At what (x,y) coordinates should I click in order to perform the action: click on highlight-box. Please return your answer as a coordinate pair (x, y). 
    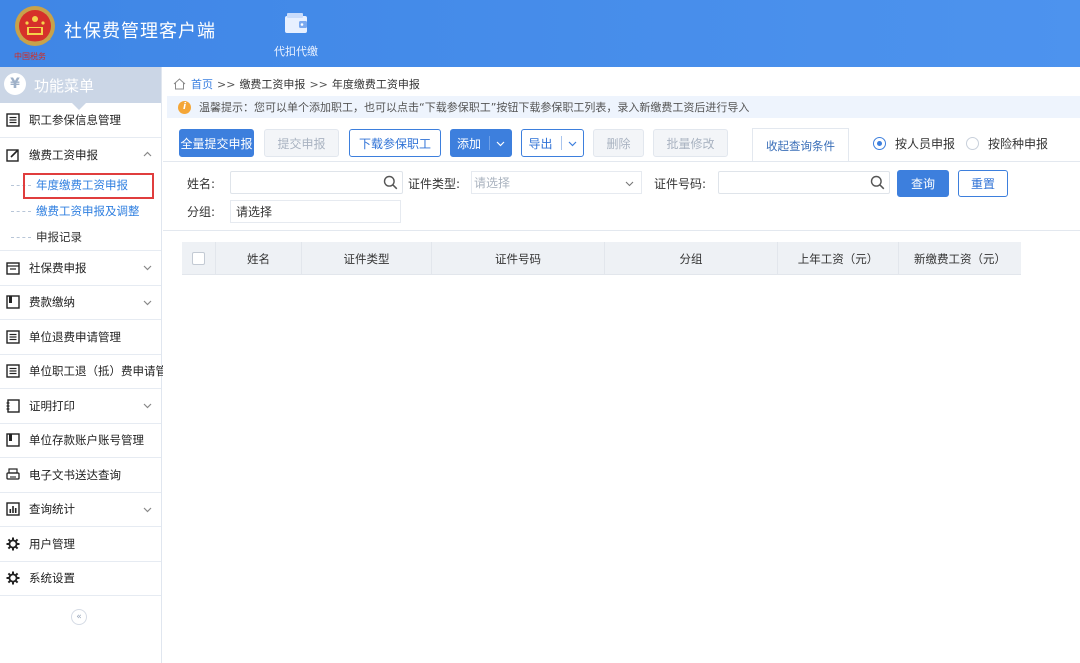
    Looking at the image, I should click on (88, 186).